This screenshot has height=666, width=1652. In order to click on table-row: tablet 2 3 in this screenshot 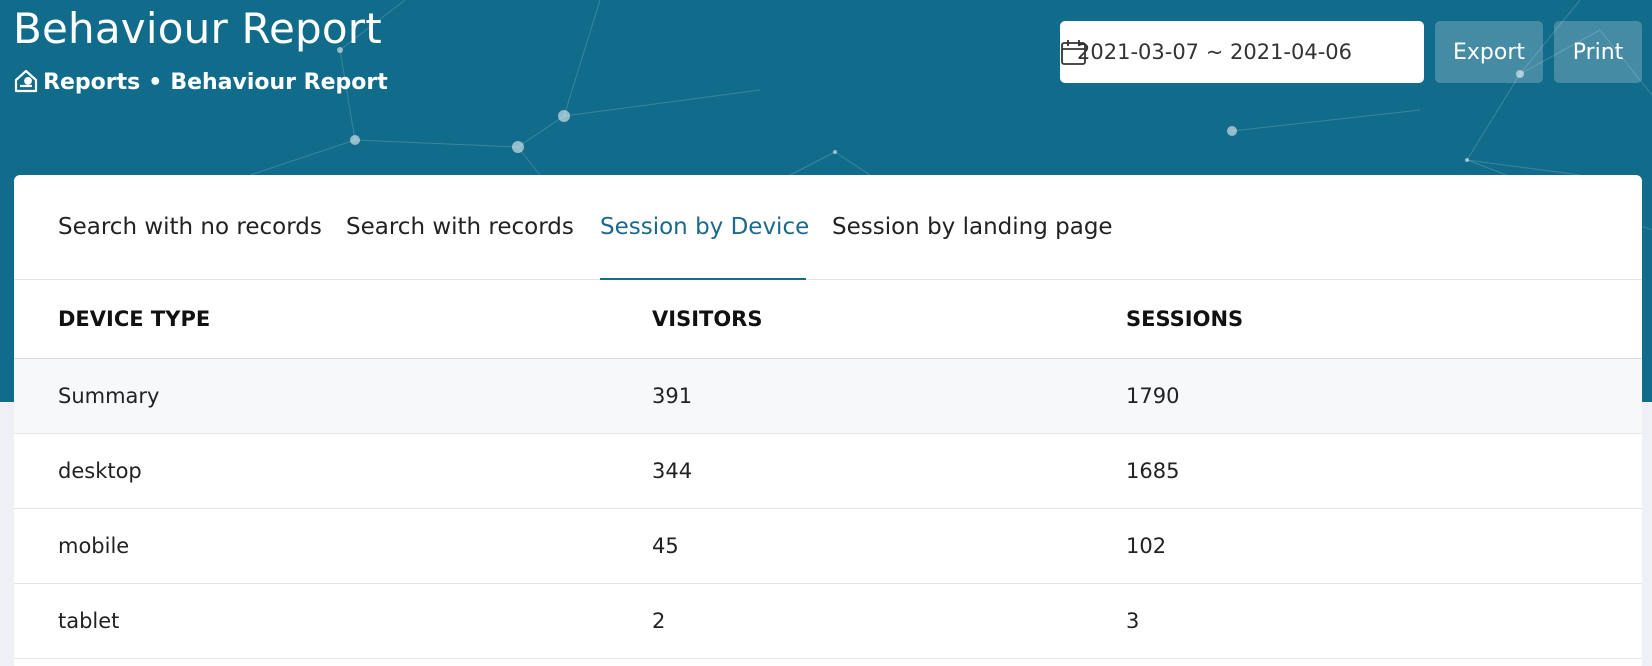, I will do `click(828, 621)`.